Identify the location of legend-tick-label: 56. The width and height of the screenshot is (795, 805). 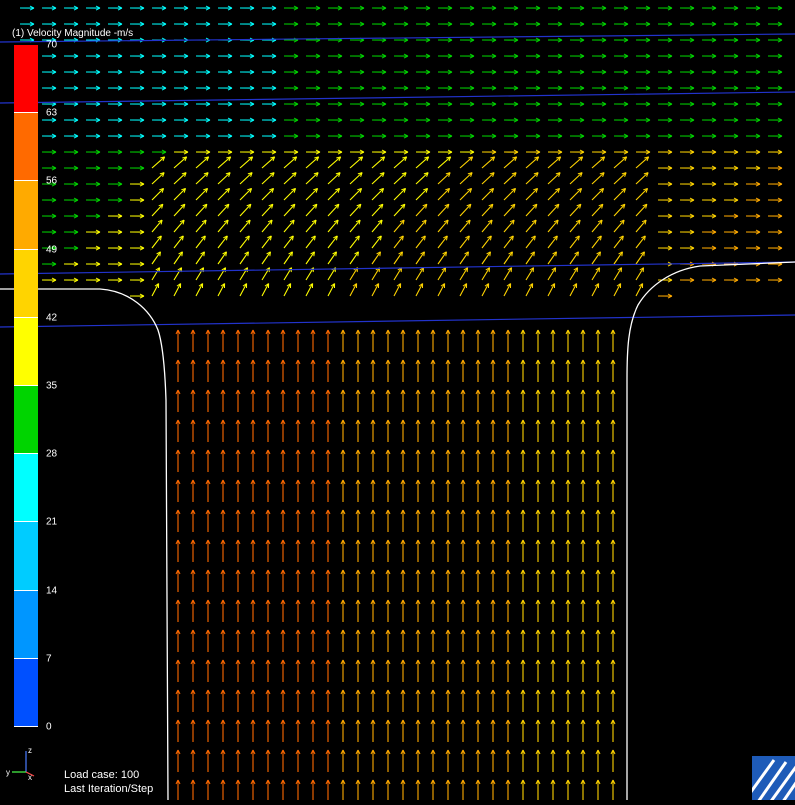
(51, 181).